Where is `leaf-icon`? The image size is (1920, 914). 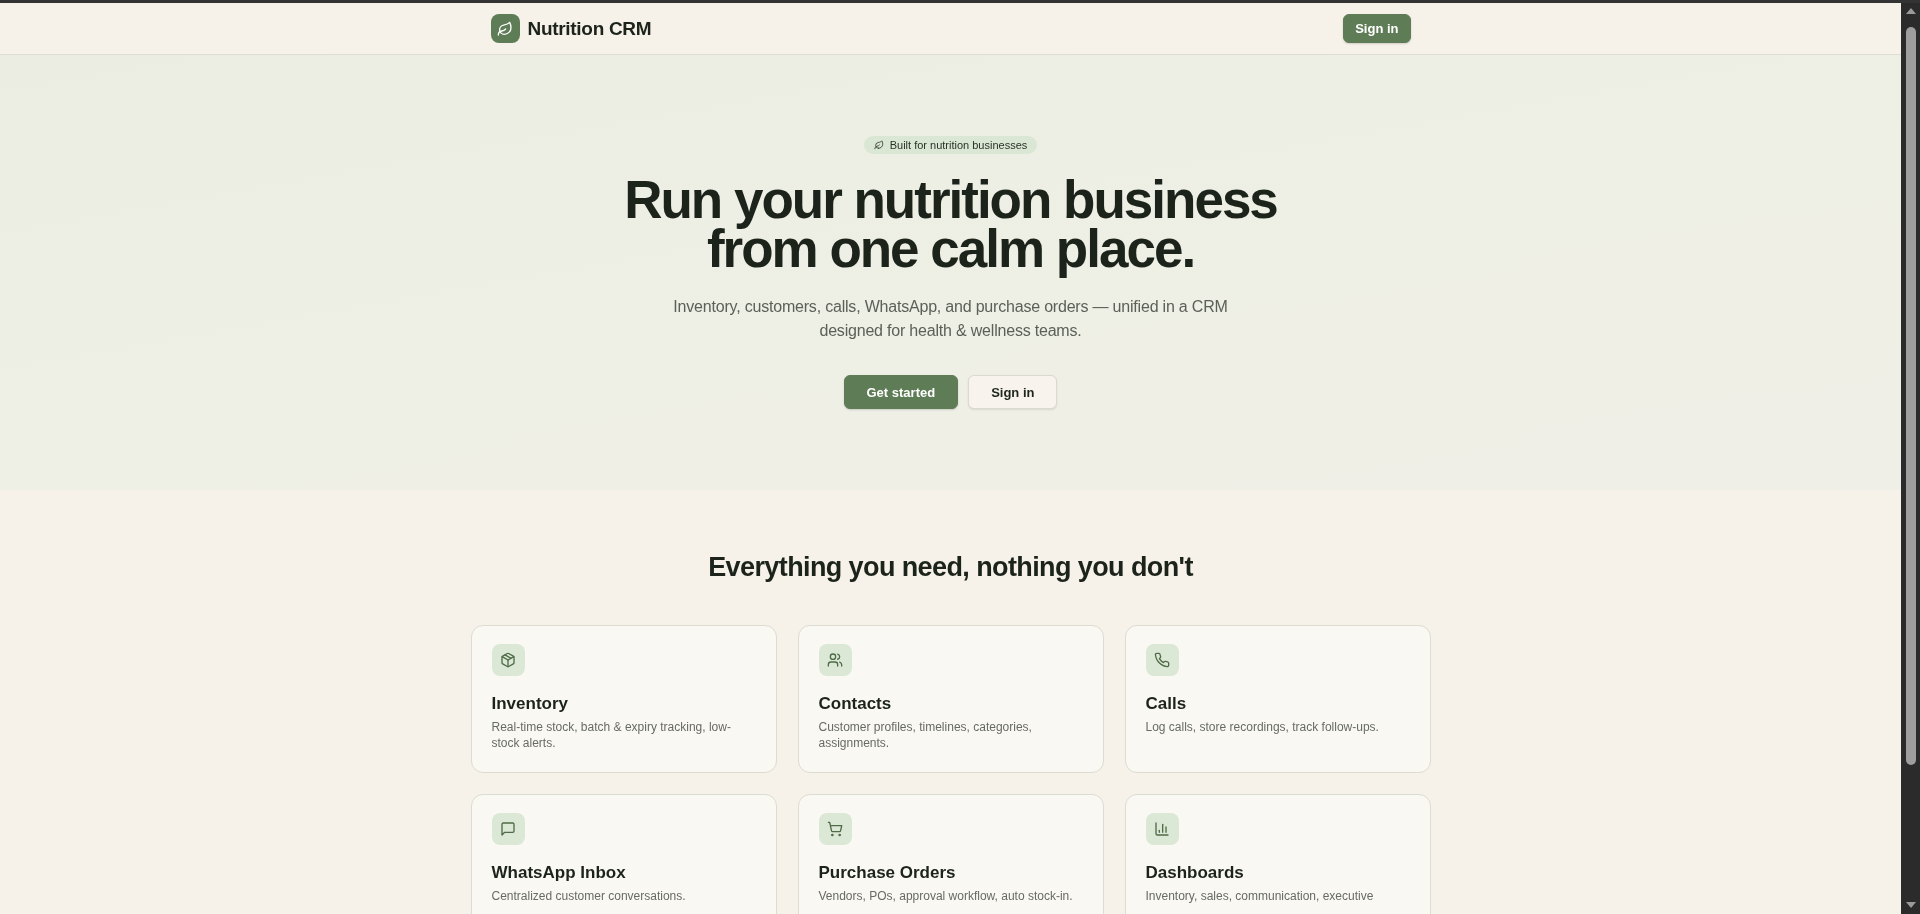
leaf-icon is located at coordinates (878, 145).